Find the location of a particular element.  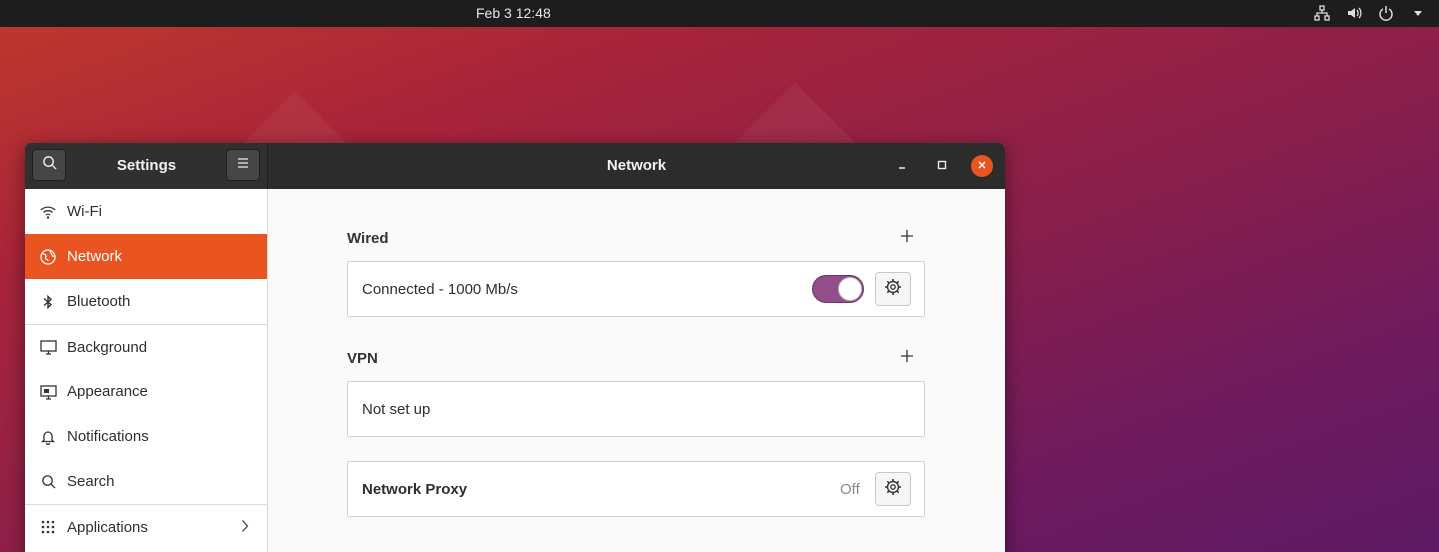

menu-button is located at coordinates (243, 165).